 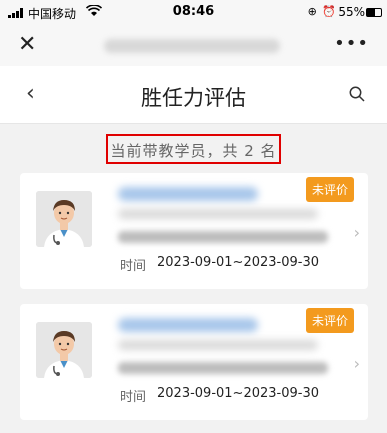 What do you see at coordinates (357, 94) in the screenshot?
I see `search-icon` at bounding box center [357, 94].